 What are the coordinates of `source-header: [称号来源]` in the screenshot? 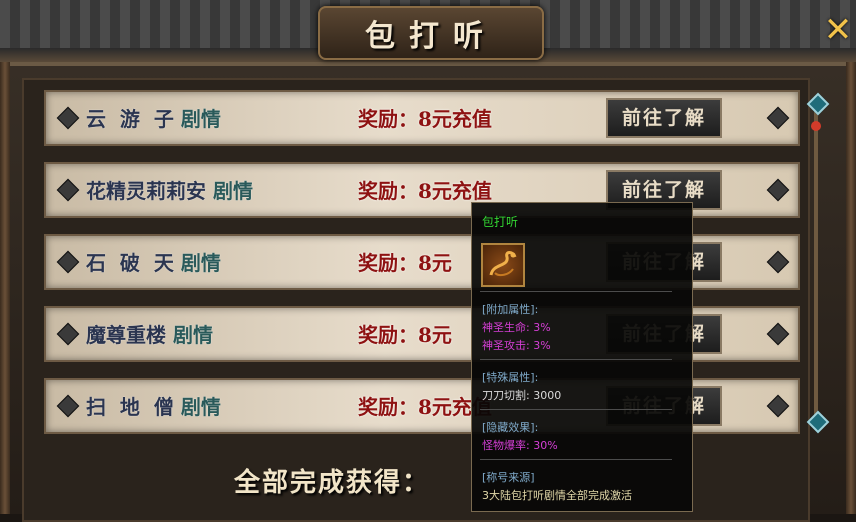 It's located at (508, 477).